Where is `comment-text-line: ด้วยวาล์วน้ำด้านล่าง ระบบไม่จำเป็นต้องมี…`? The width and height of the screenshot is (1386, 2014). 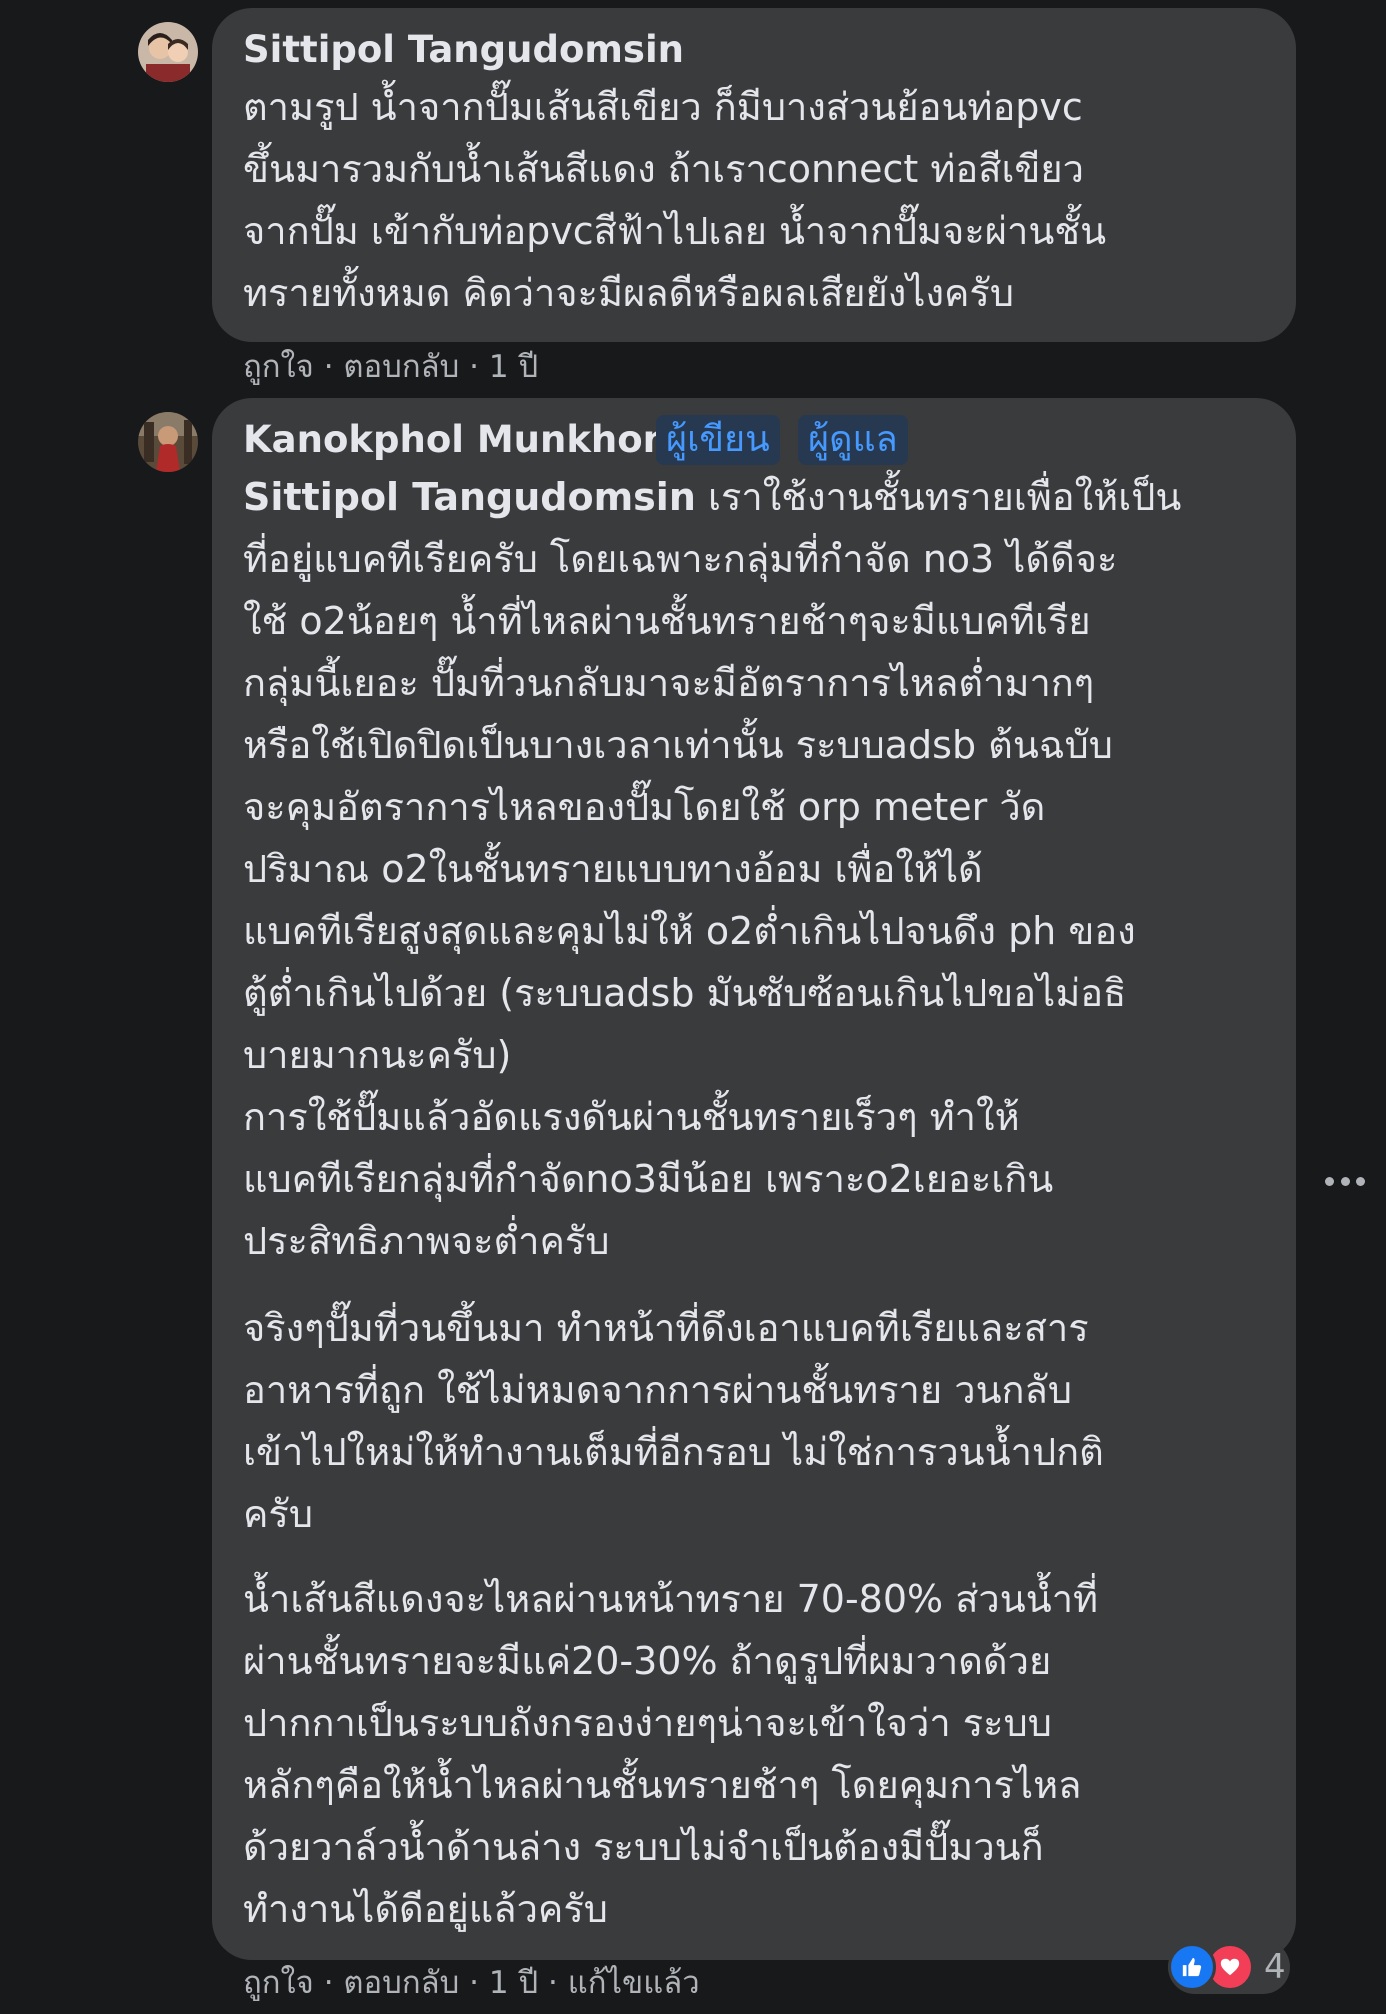
comment-text-line: ด้วยวาล์วน้ำด้านล่าง ระบบไม่จำเป็นต้องมี… is located at coordinates (643, 1847).